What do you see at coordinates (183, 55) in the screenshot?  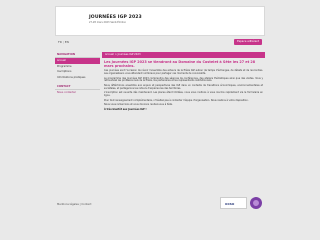 I see `breadcrumb: Accueil > Journées IGP 2023` at bounding box center [183, 55].